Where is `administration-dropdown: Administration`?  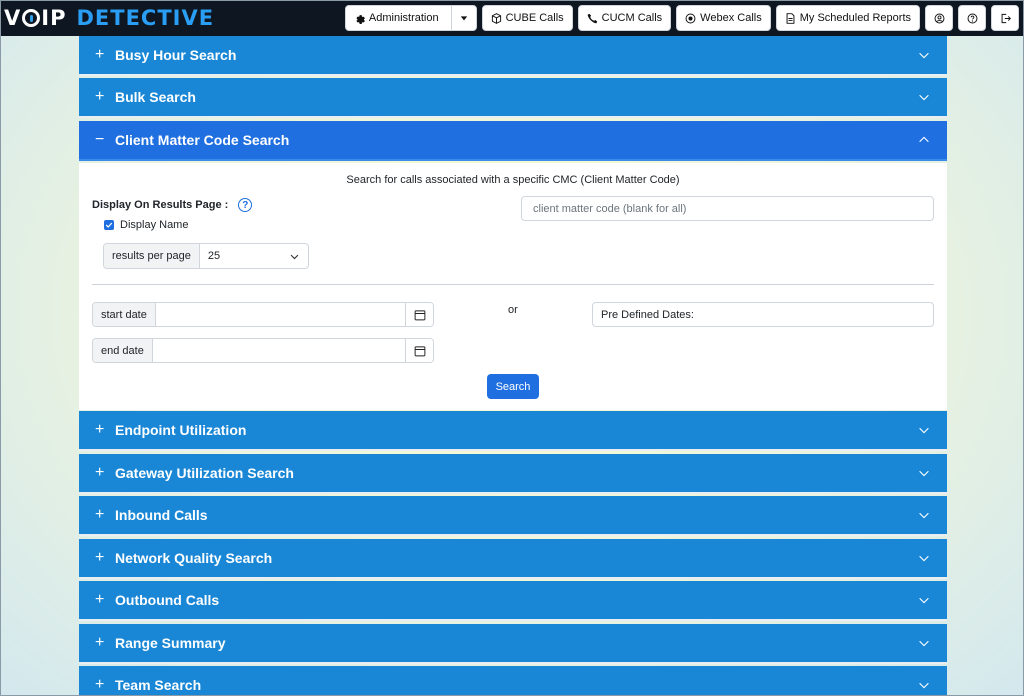
administration-dropdown: Administration is located at coordinates (410, 18).